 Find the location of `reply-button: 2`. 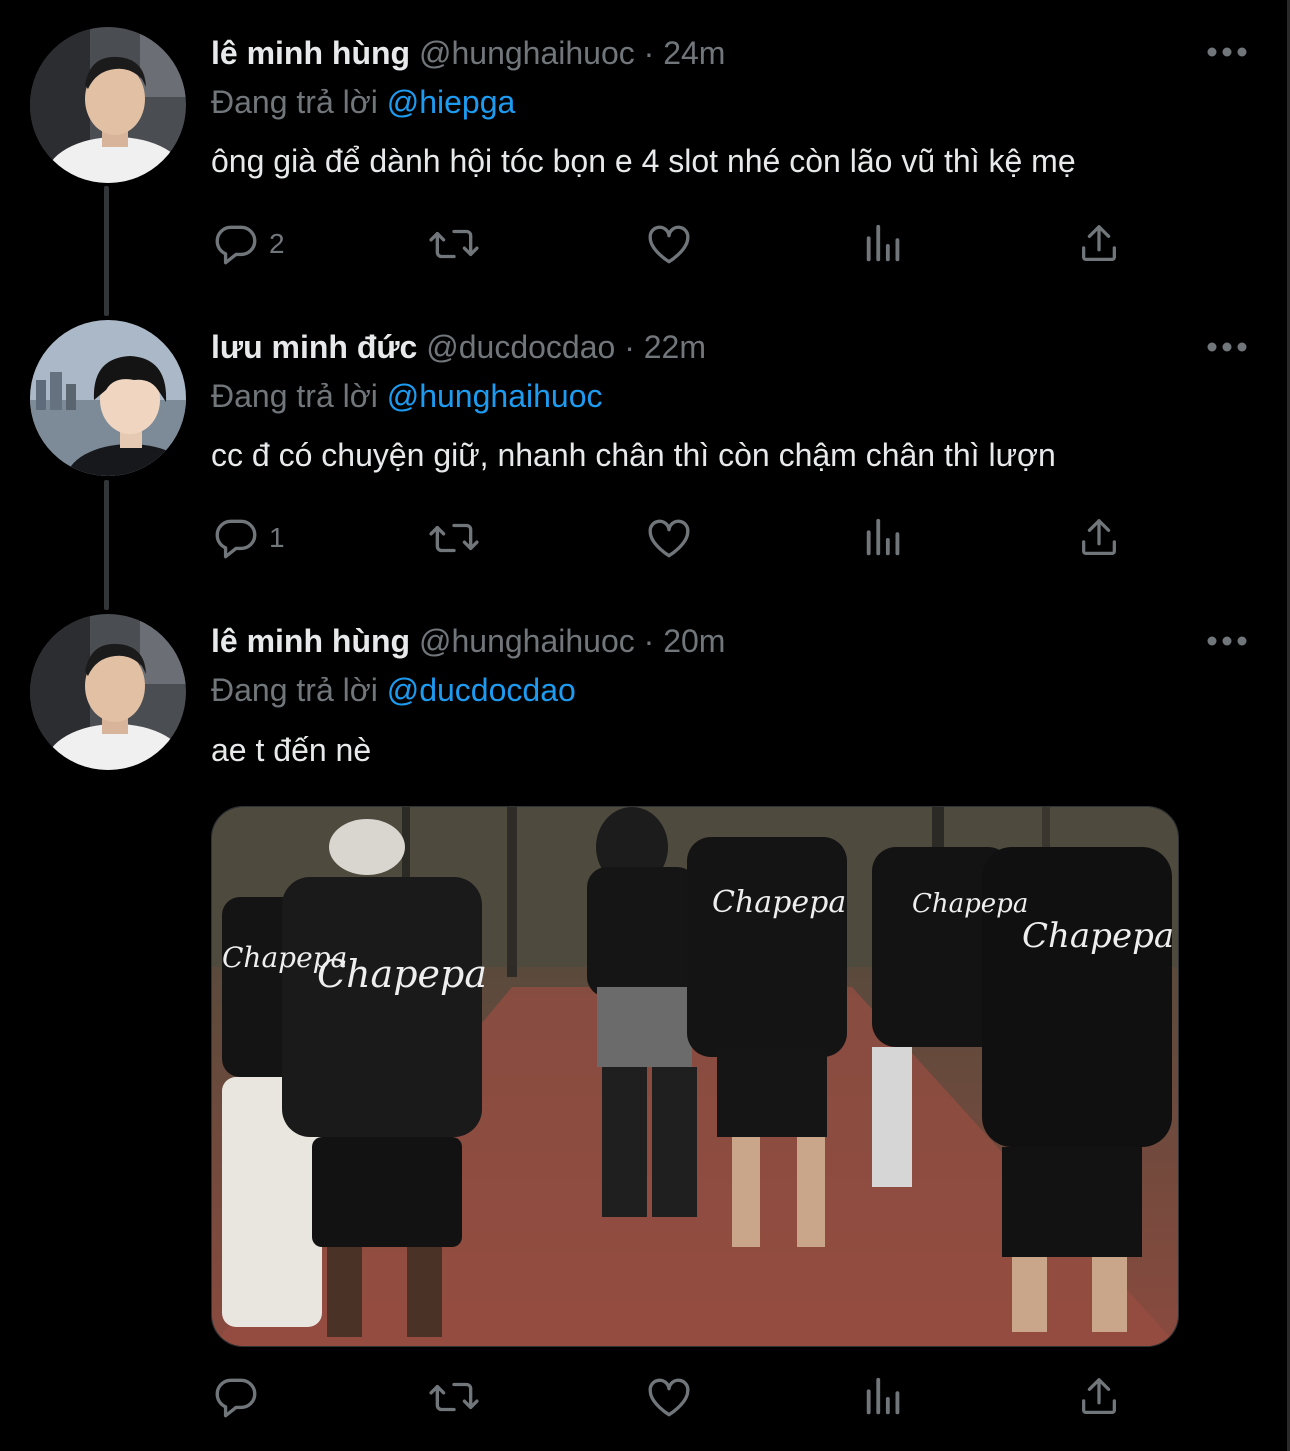

reply-button: 2 is located at coordinates (248, 244).